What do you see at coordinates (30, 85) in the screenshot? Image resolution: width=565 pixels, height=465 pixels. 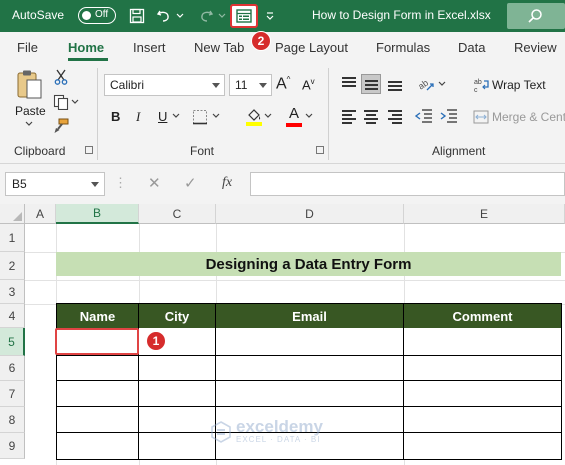 I see `paste-icon` at bounding box center [30, 85].